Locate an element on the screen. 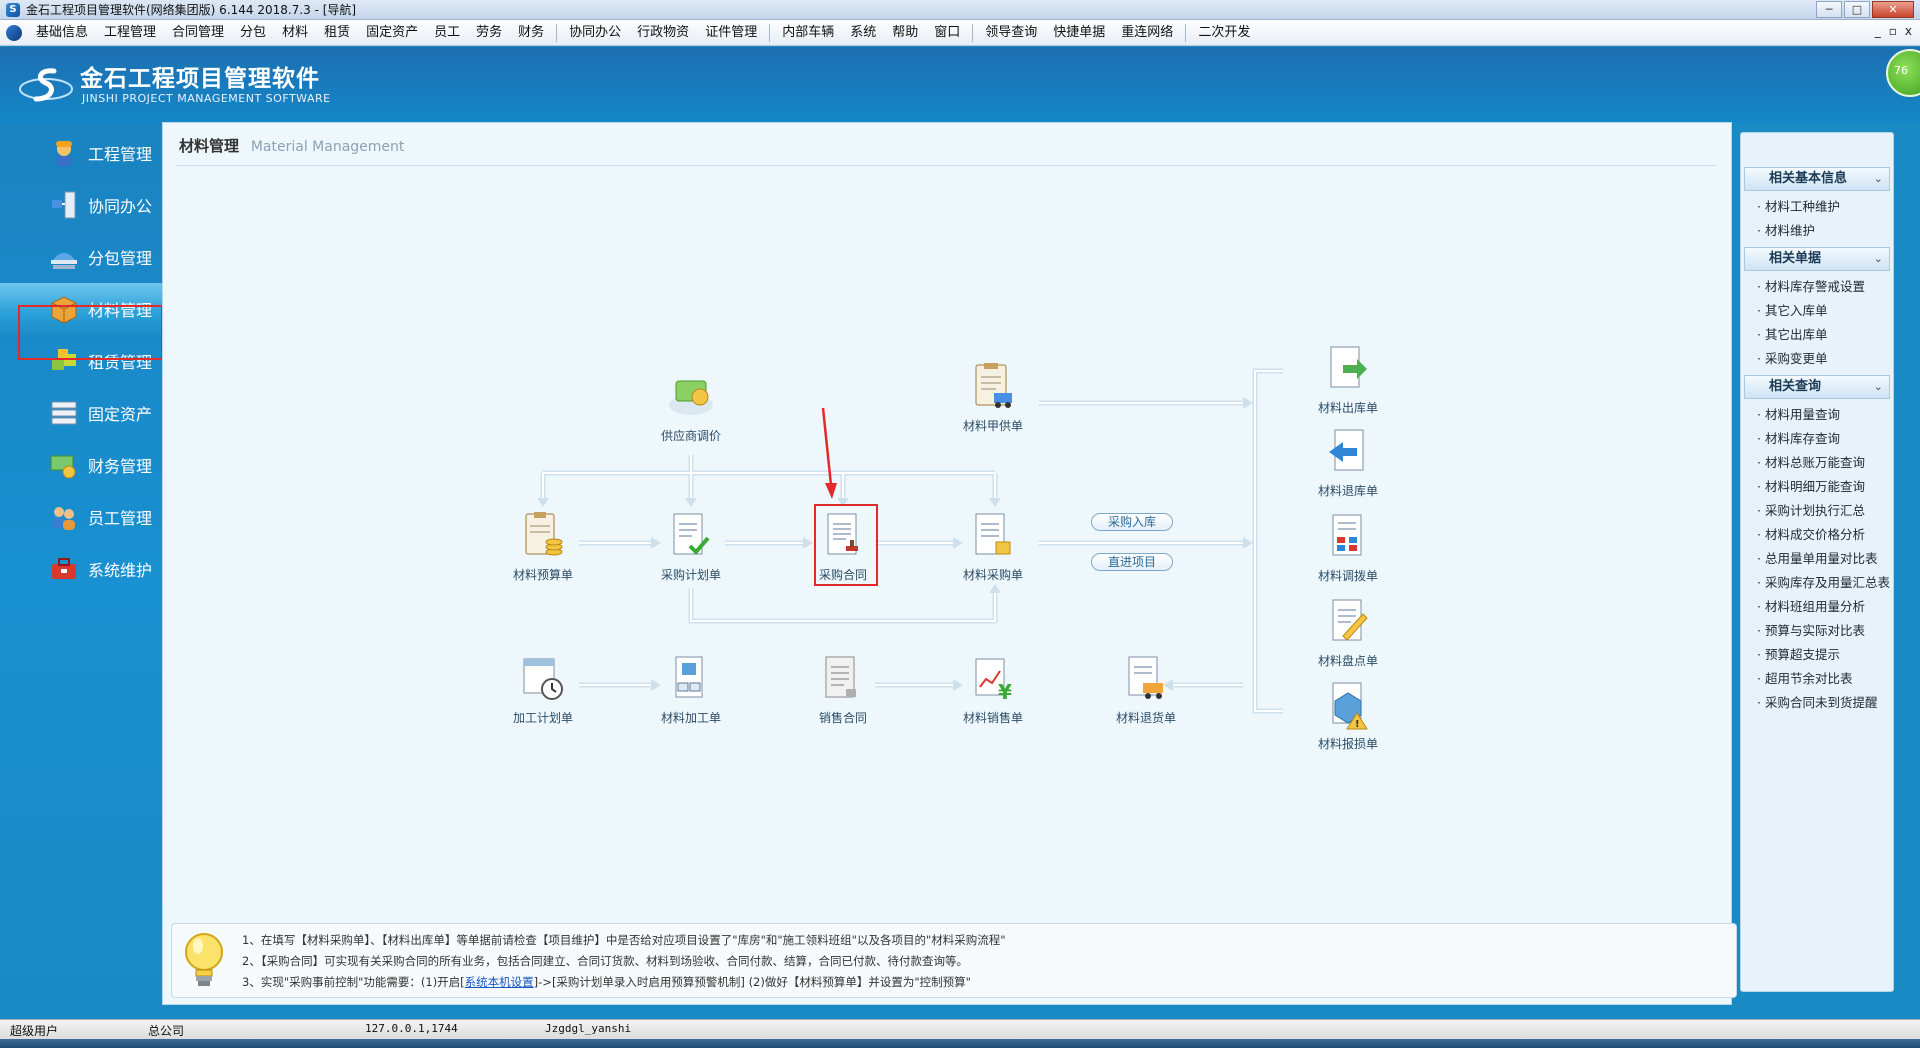 The image size is (1920, 1048). node-inventory: 材料盘点单 is located at coordinates (1348, 632).